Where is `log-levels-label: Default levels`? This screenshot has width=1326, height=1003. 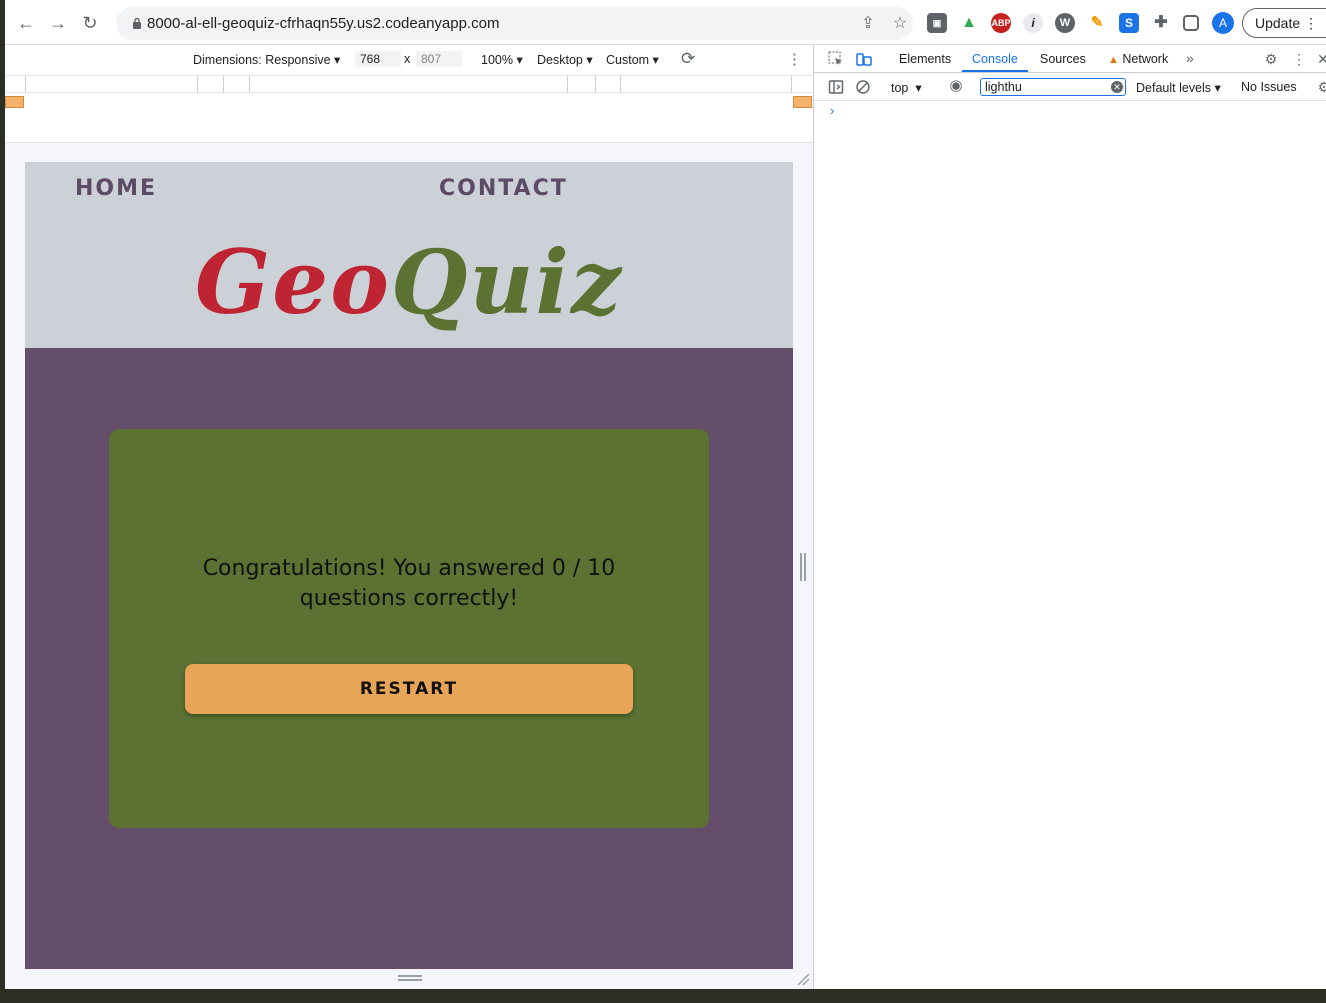
log-levels-label: Default levels is located at coordinates (1174, 88).